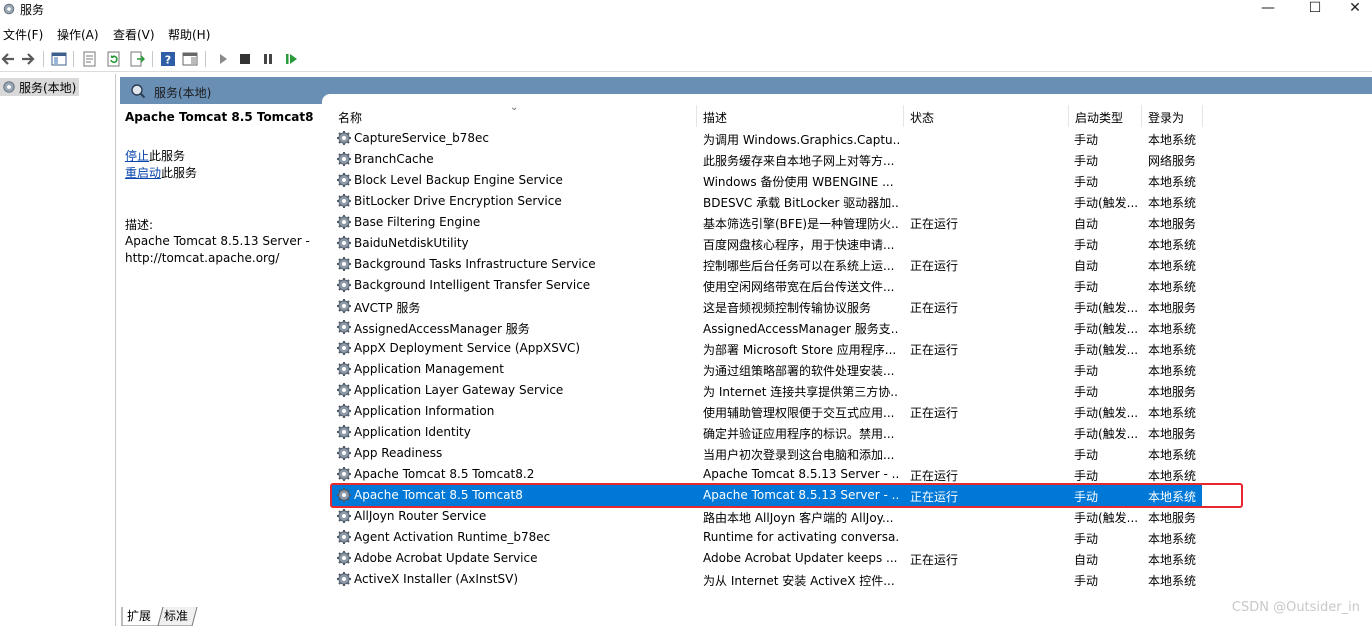 This screenshot has height=626, width=1372. What do you see at coordinates (268, 59) in the screenshot?
I see `pause-service-icon` at bounding box center [268, 59].